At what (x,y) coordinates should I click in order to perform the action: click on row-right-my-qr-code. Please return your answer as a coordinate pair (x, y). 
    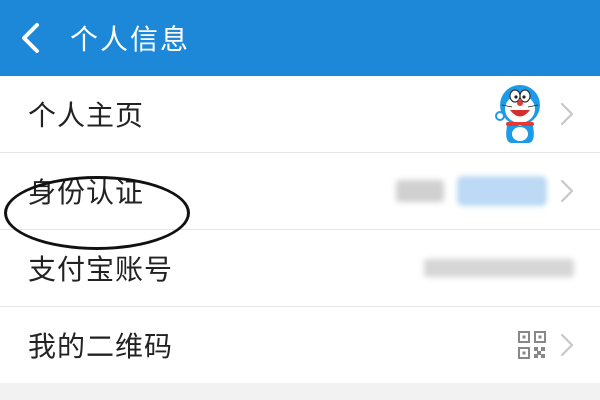
    Looking at the image, I should click on (546, 345).